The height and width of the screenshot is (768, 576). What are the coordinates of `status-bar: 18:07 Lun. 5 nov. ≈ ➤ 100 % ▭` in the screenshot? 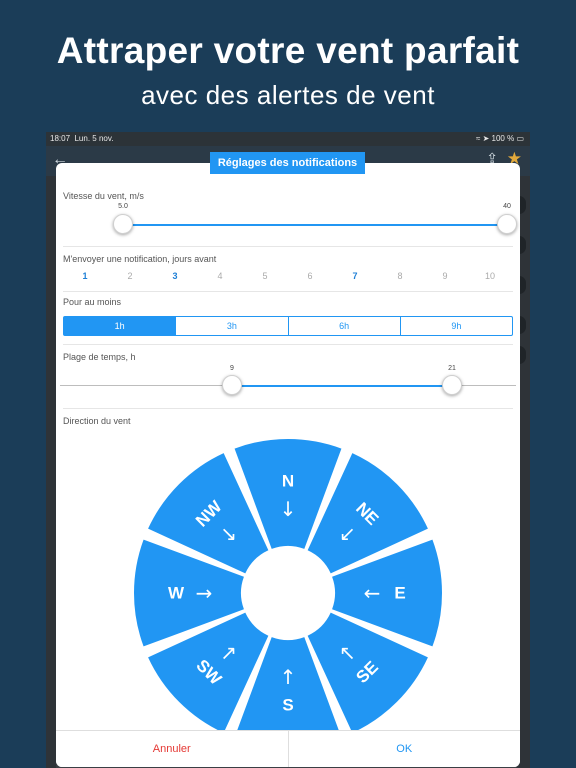 It's located at (288, 139).